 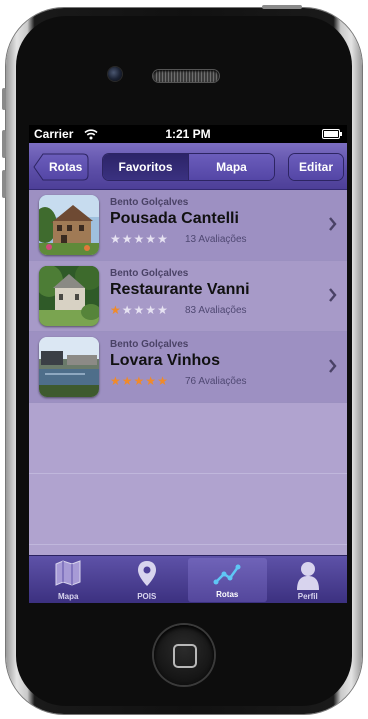 What do you see at coordinates (282, 7) in the screenshot?
I see `sleep-button` at bounding box center [282, 7].